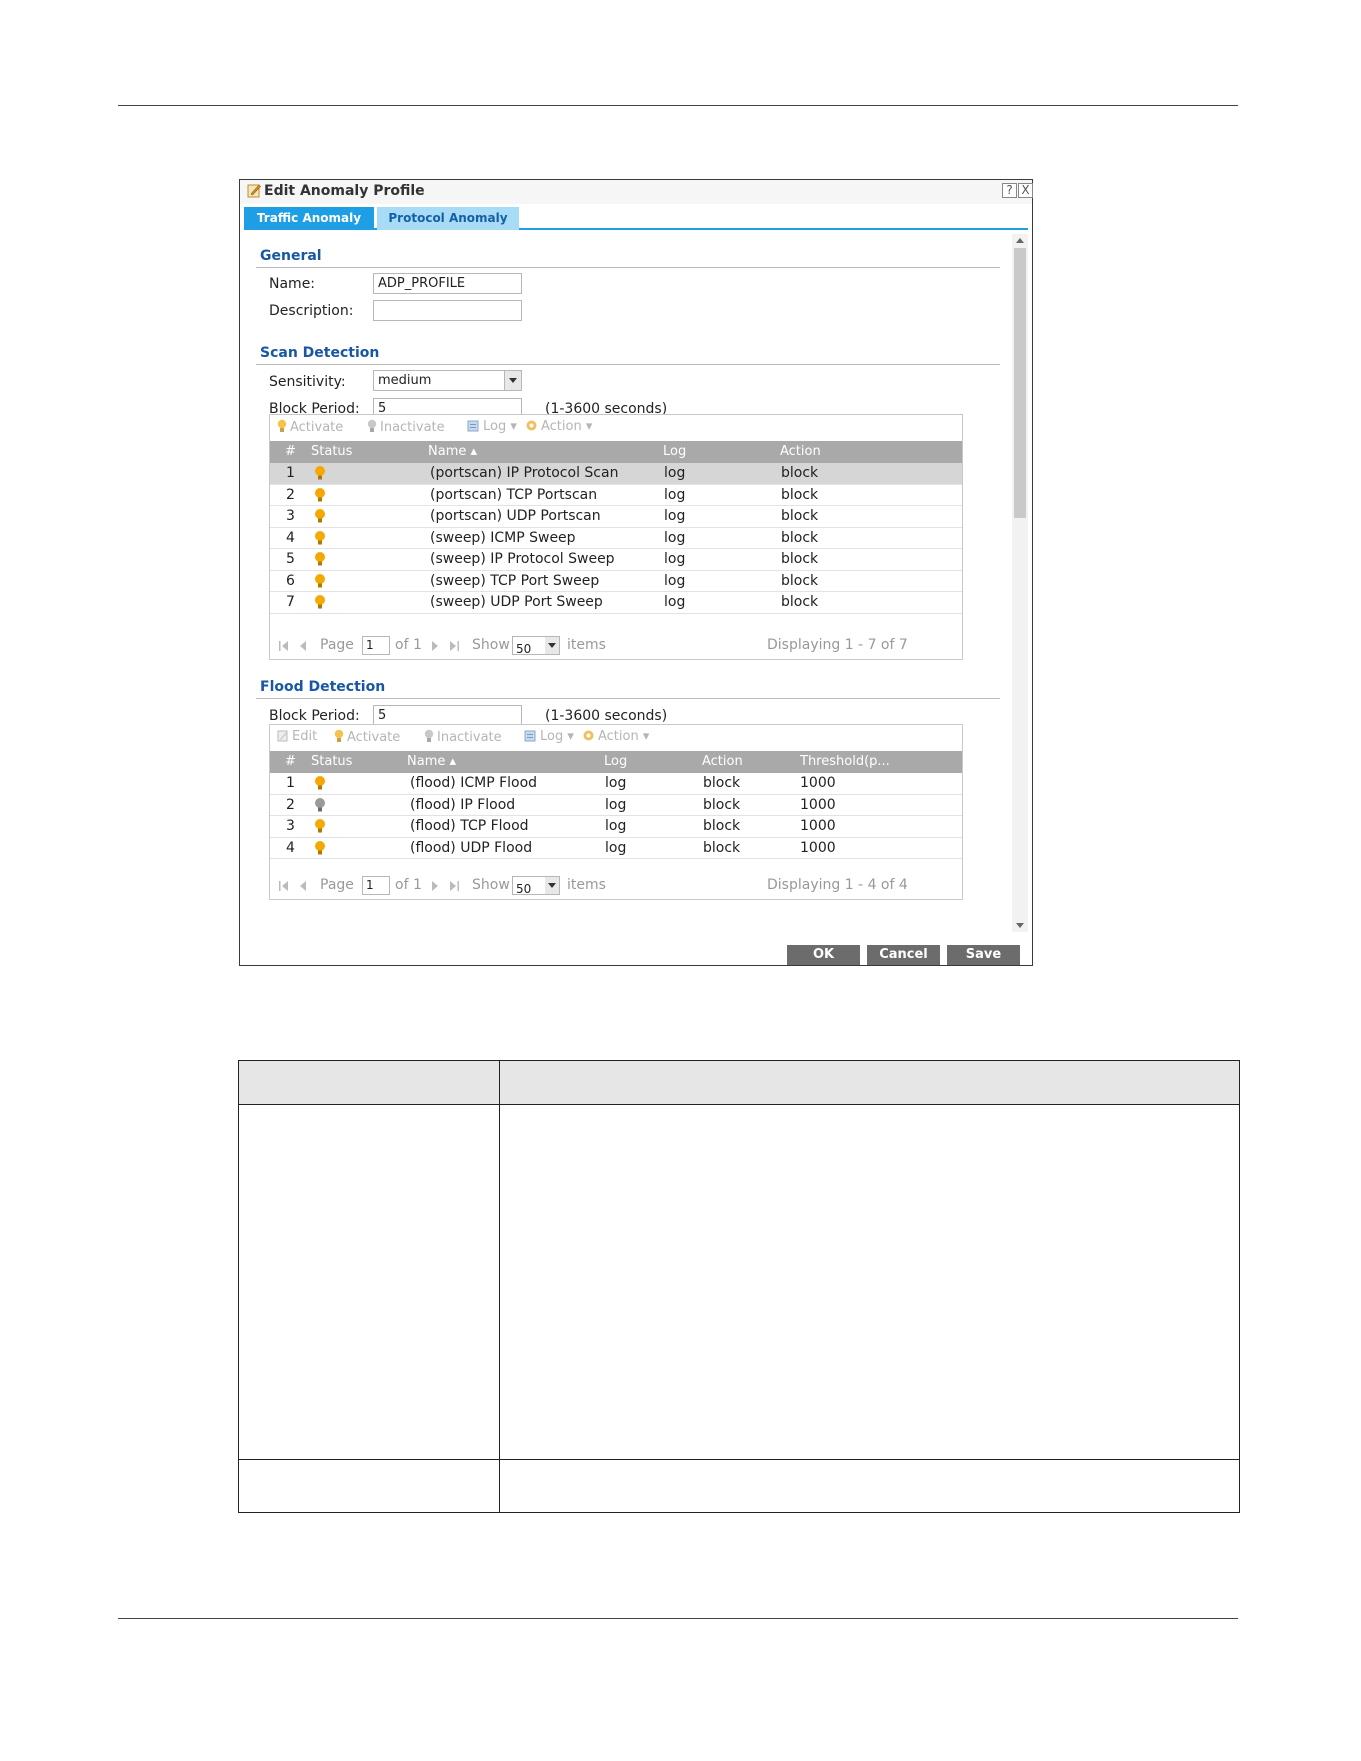 The width and height of the screenshot is (1361, 1761). I want to click on flood-block-period-input: 5, so click(447, 715).